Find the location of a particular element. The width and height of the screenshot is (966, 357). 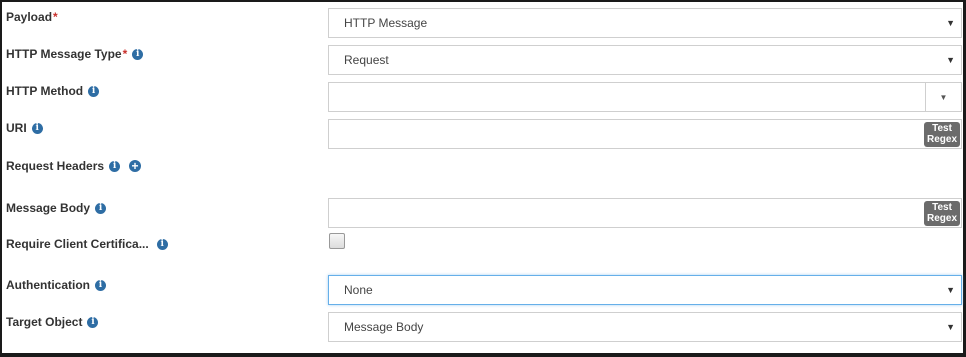

message-body-label: Message Body i is located at coordinates (56, 208).